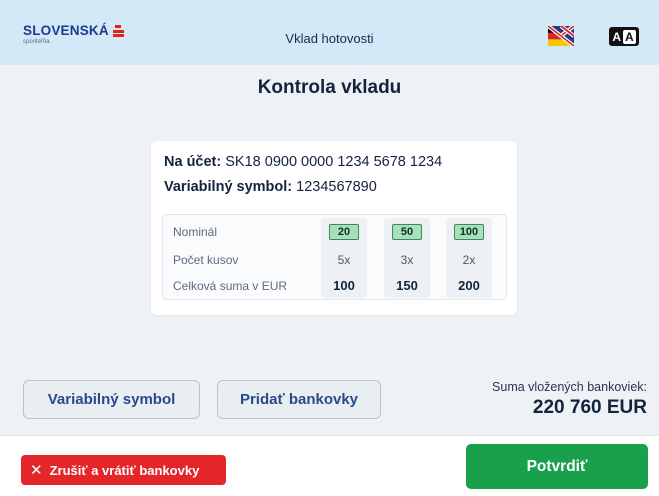 This screenshot has width=659, height=496. Describe the element at coordinates (561, 36) in the screenshot. I see `uk-flag-icon` at that location.